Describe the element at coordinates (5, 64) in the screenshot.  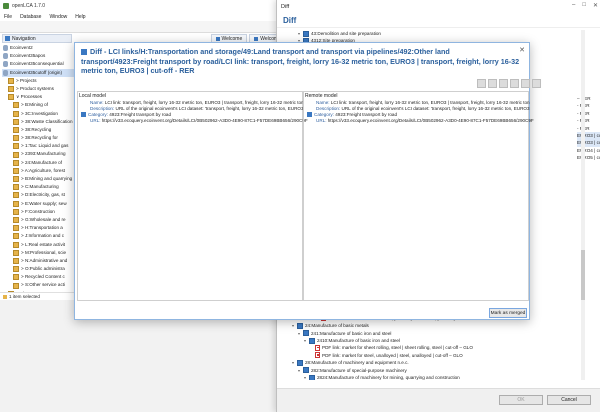
I see `database-icon` at that location.